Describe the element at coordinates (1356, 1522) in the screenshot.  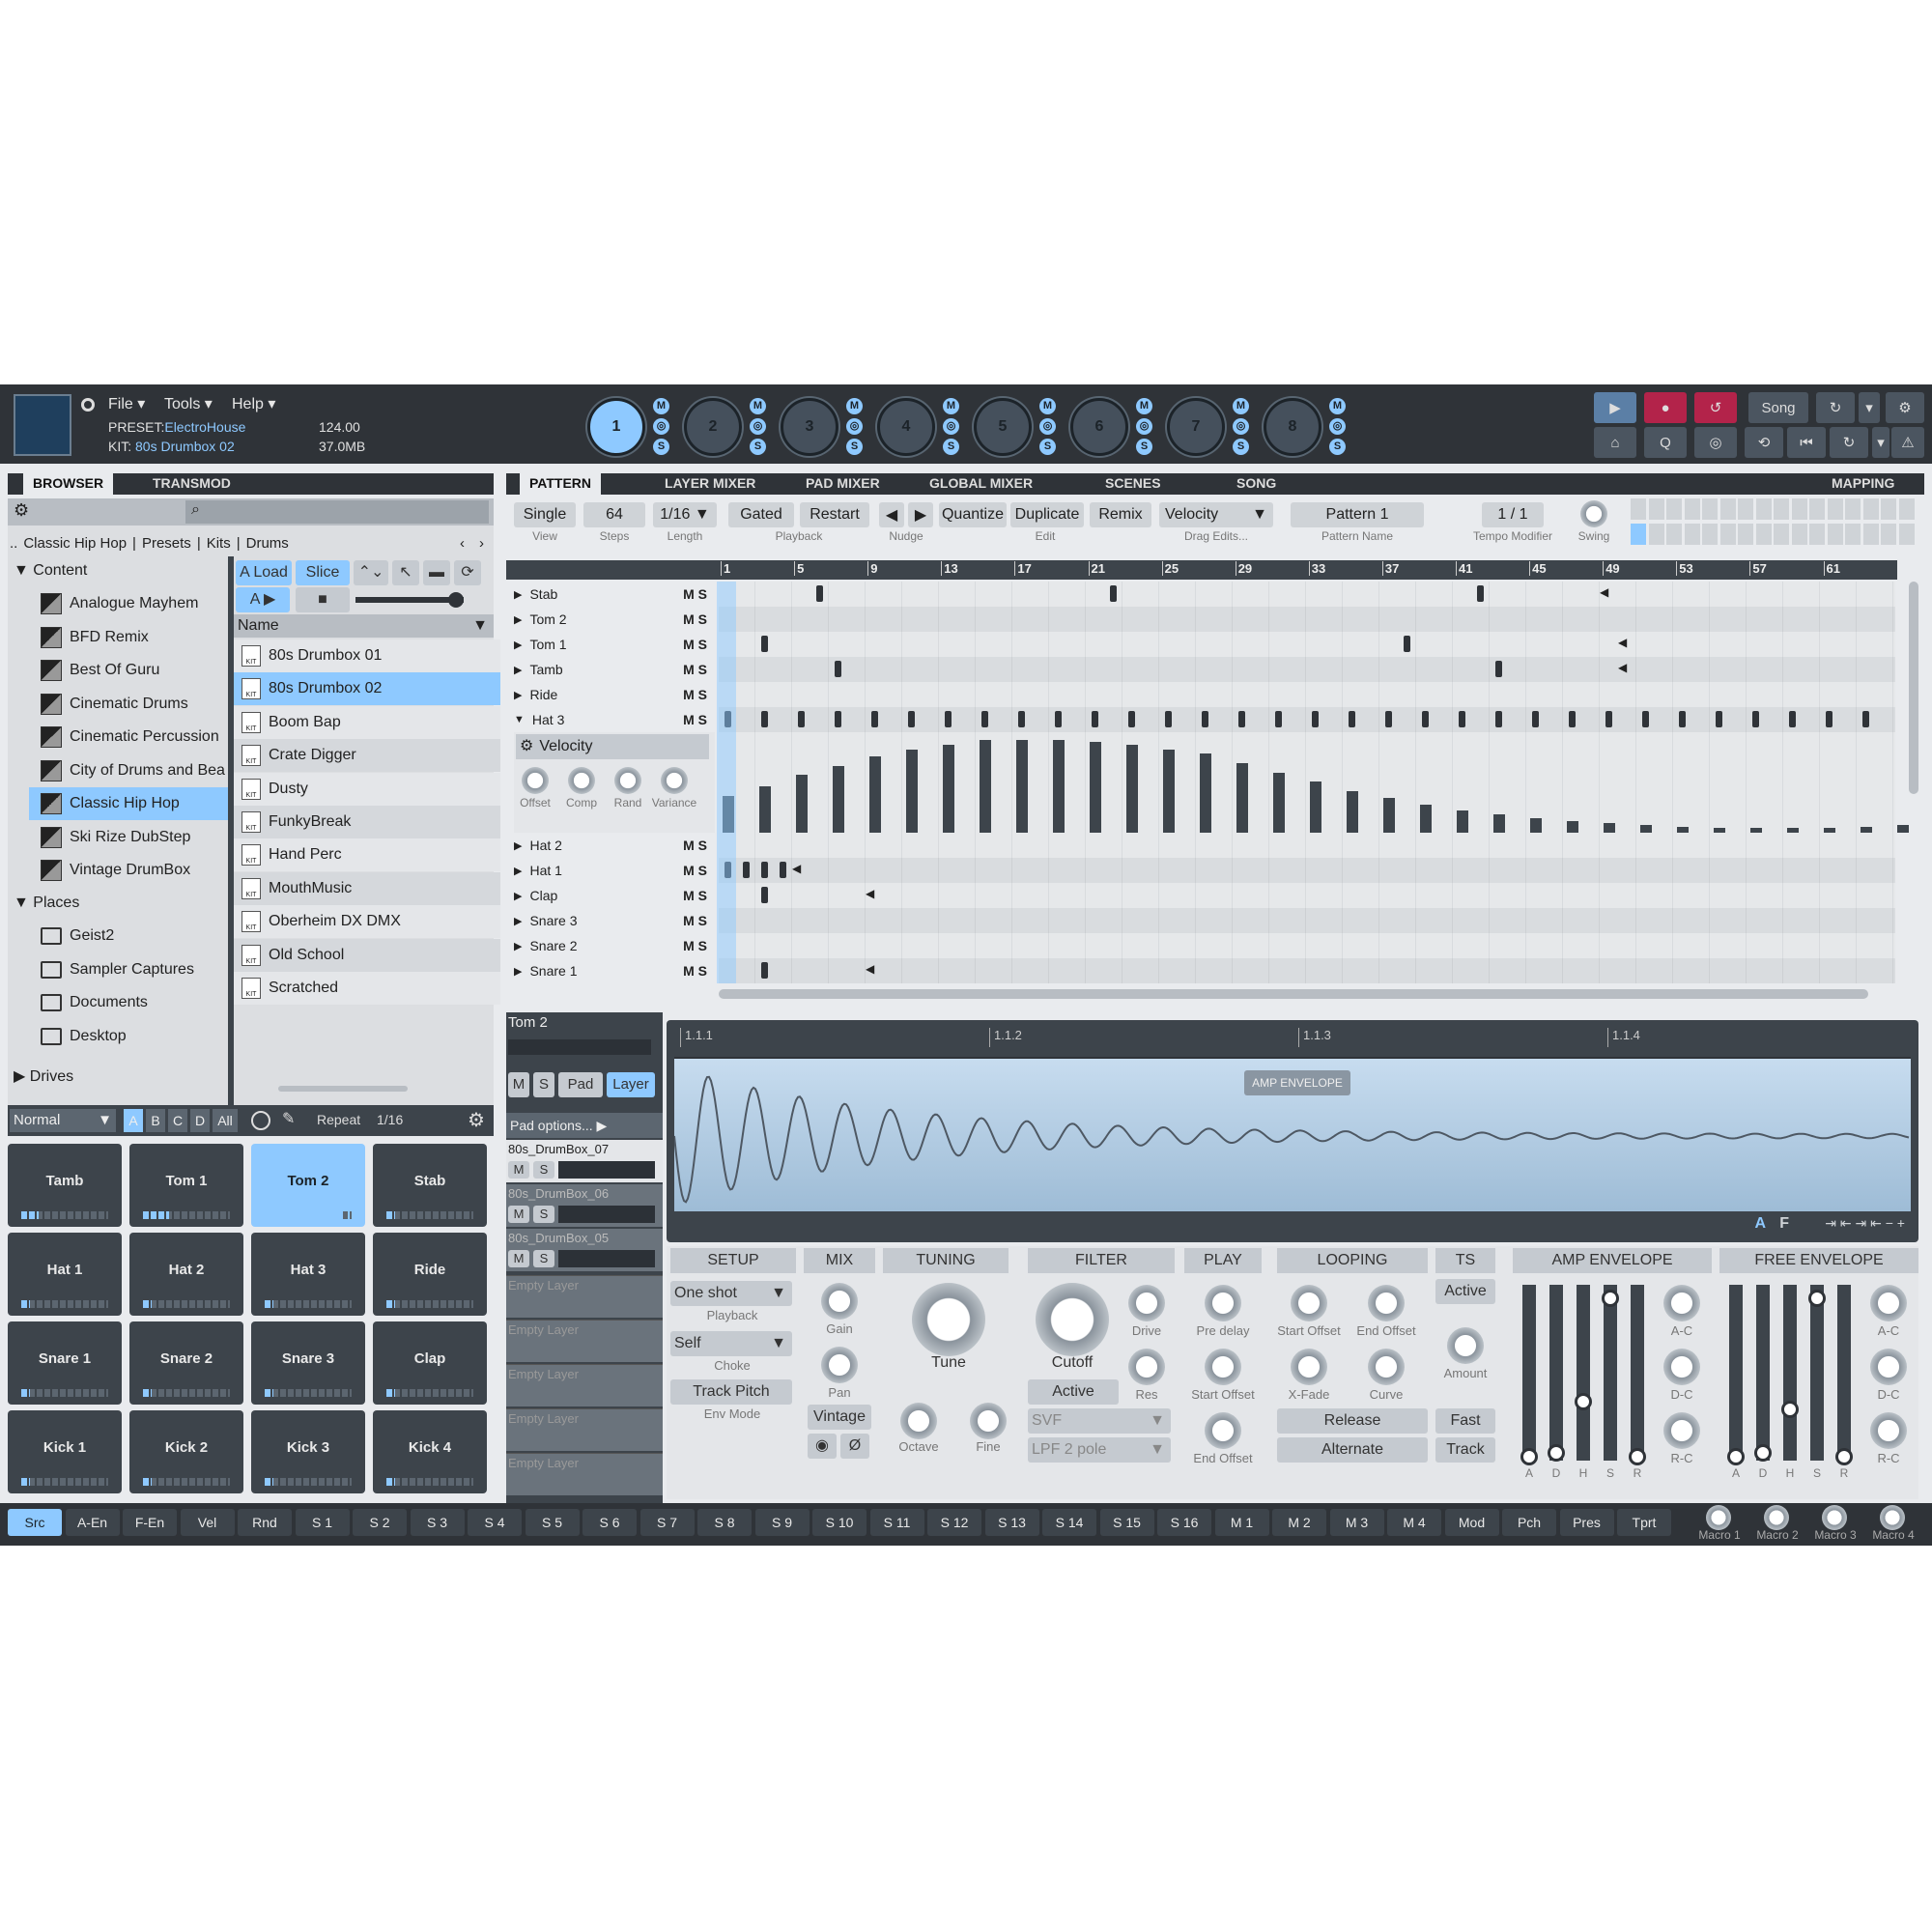
I see `mod-source-tab: M 3` at that location.